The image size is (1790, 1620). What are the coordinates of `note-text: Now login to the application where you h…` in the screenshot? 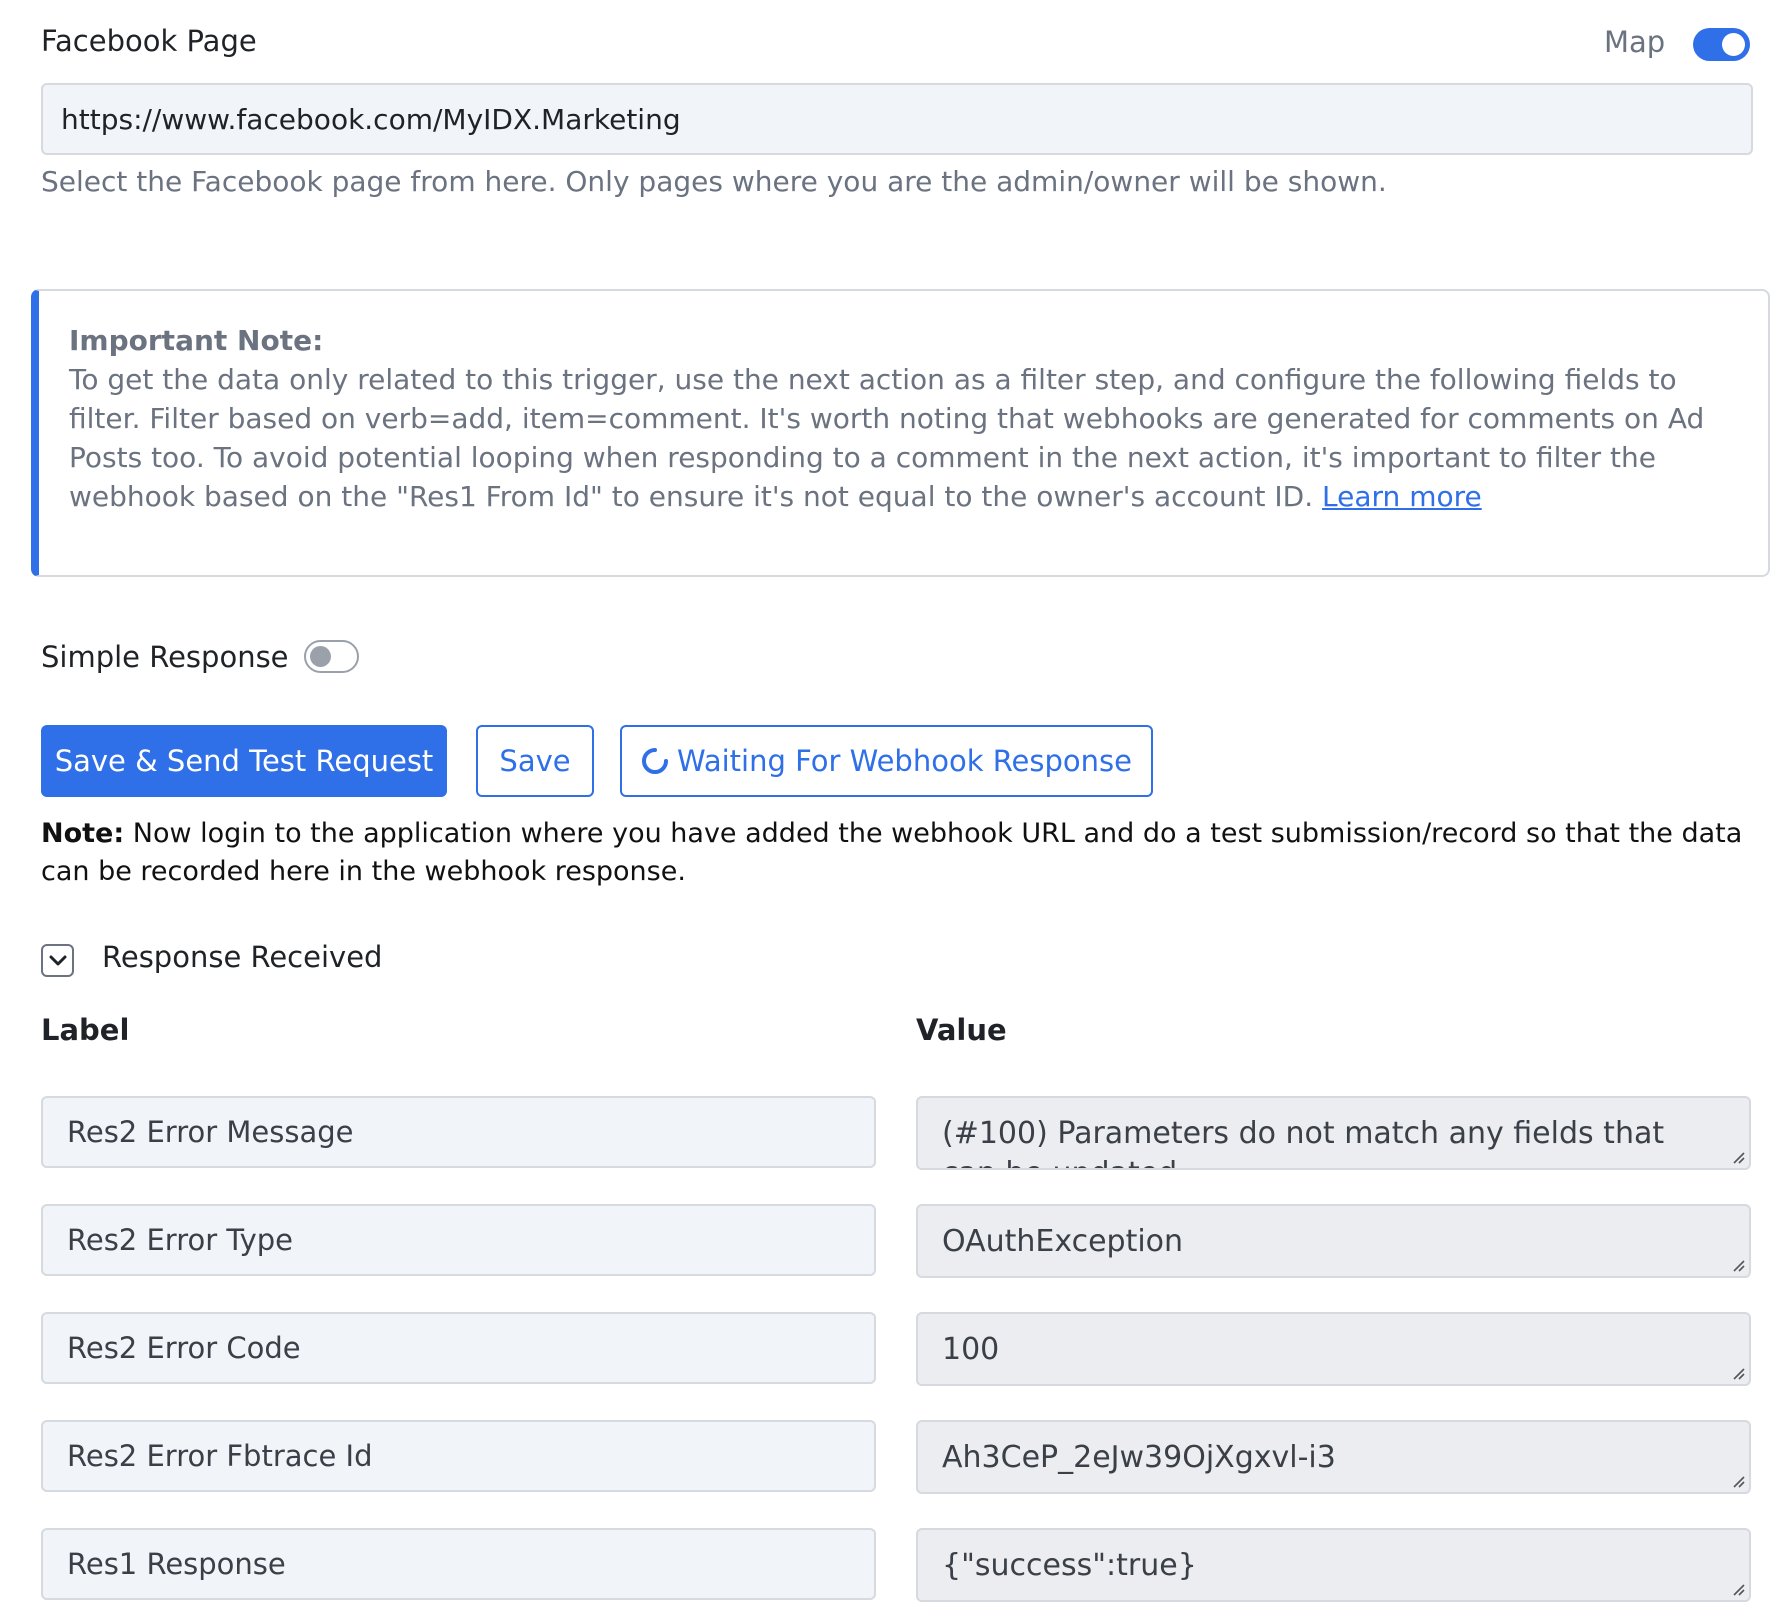 It's located at (892, 852).